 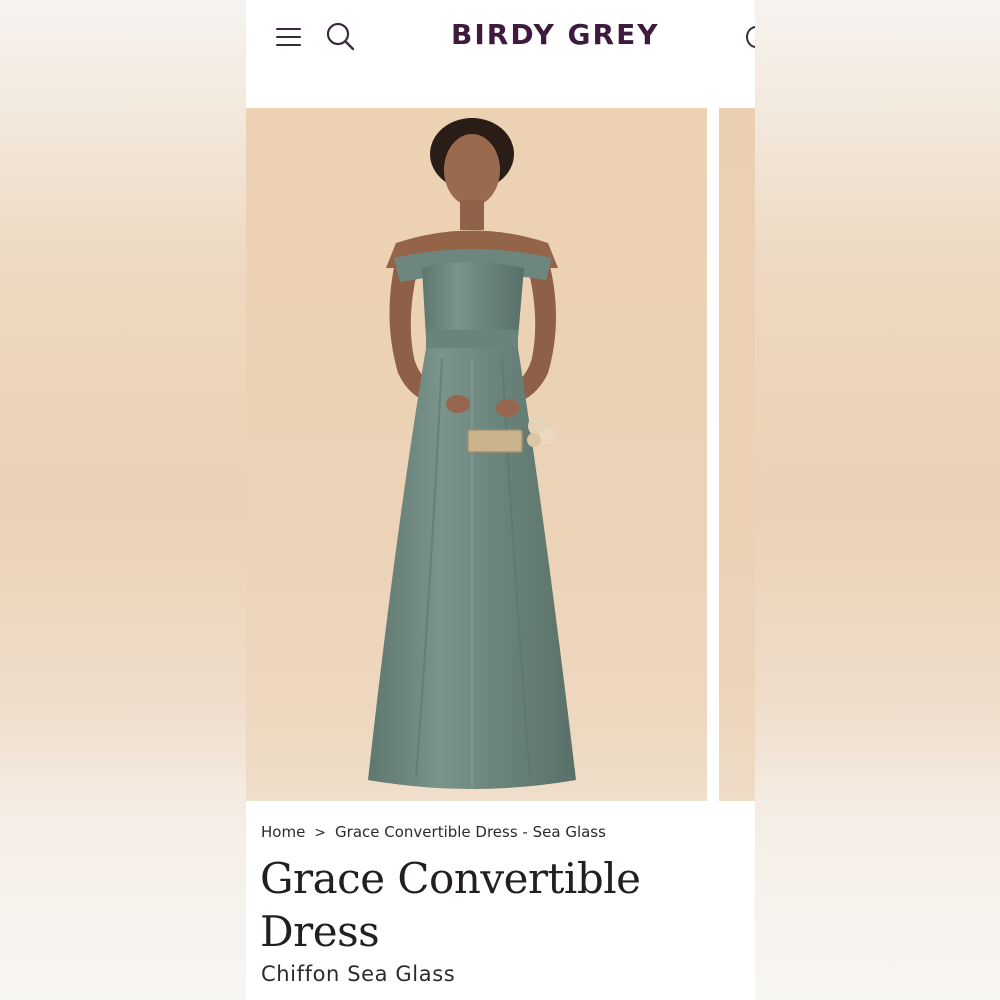 I want to click on account-icon, so click(x=750, y=37).